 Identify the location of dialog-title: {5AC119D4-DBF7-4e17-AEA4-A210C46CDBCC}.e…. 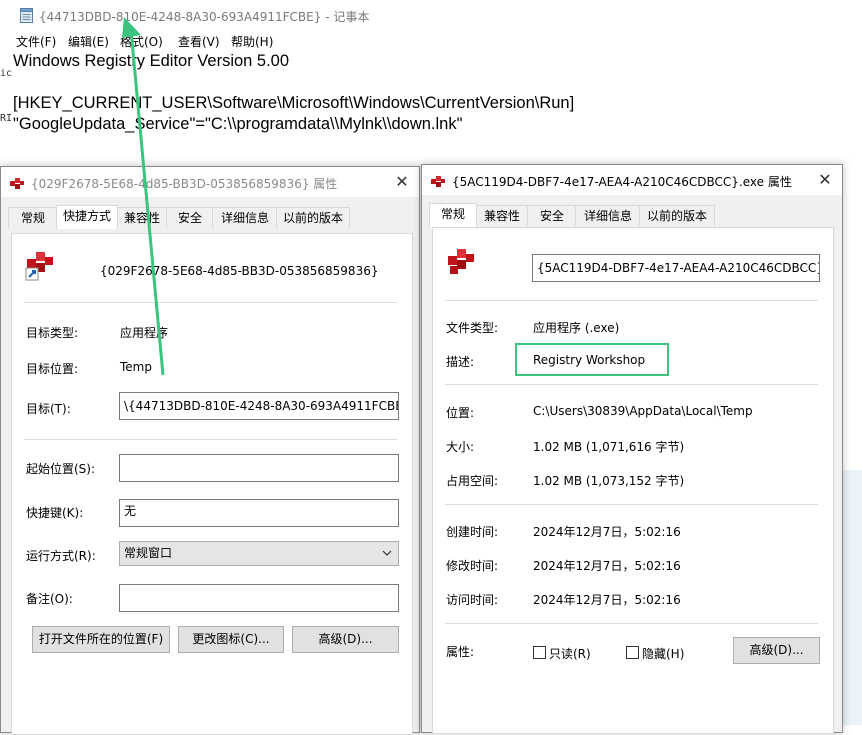
(622, 182).